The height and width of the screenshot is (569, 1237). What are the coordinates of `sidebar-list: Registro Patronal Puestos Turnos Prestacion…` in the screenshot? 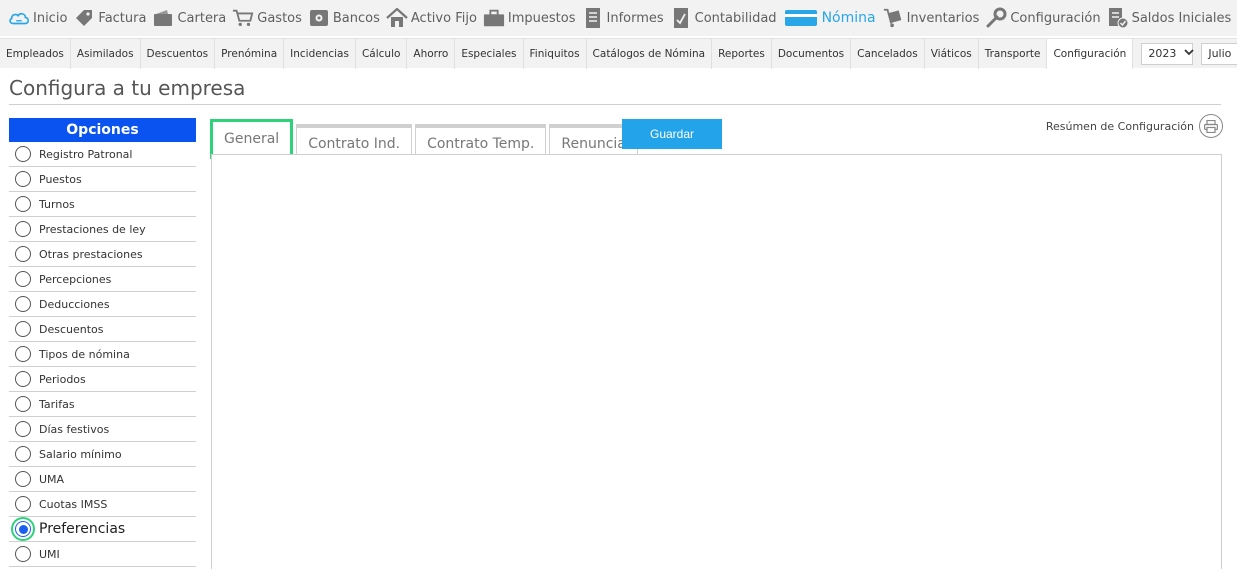 It's located at (102, 354).